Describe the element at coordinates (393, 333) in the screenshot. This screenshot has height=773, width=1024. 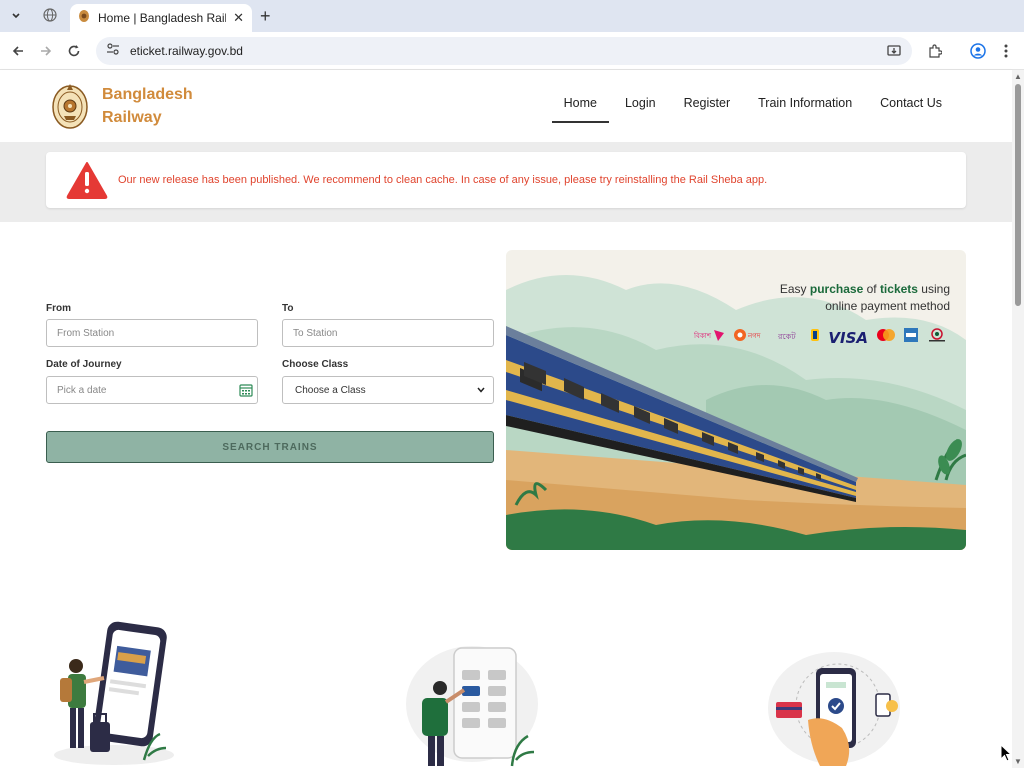
I see `to-station-input` at that location.